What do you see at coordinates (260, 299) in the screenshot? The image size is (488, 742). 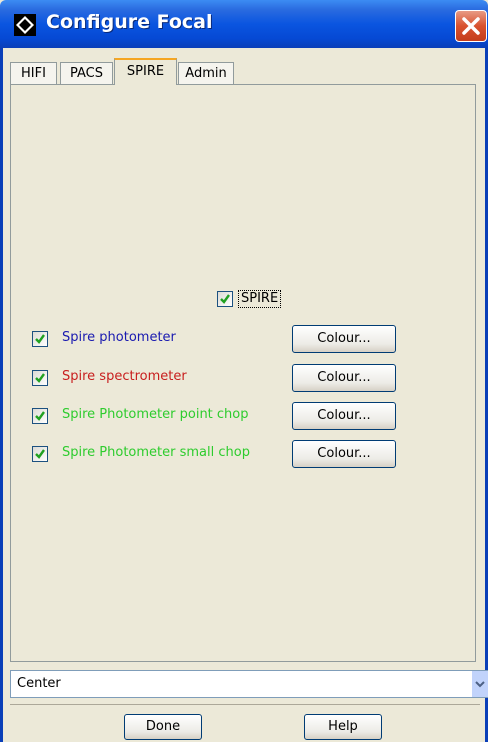 I see `spire-master-label: SPIRE` at bounding box center [260, 299].